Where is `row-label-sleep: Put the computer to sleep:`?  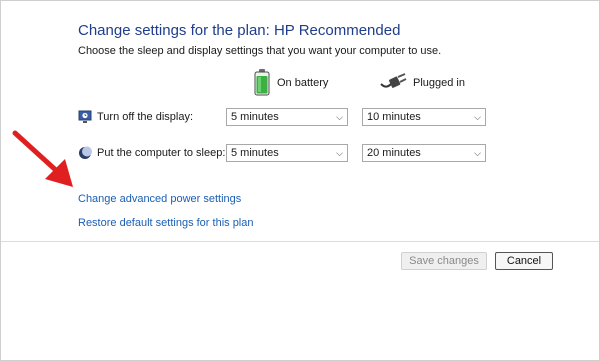
row-label-sleep: Put the computer to sleep: is located at coordinates (151, 153).